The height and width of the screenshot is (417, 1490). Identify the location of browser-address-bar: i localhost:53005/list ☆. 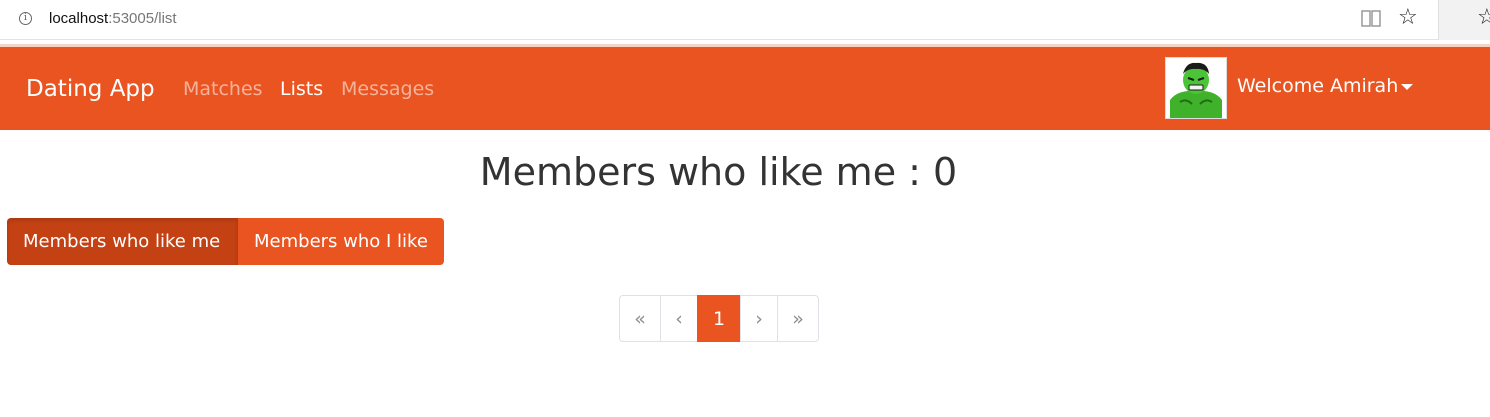
(719, 20).